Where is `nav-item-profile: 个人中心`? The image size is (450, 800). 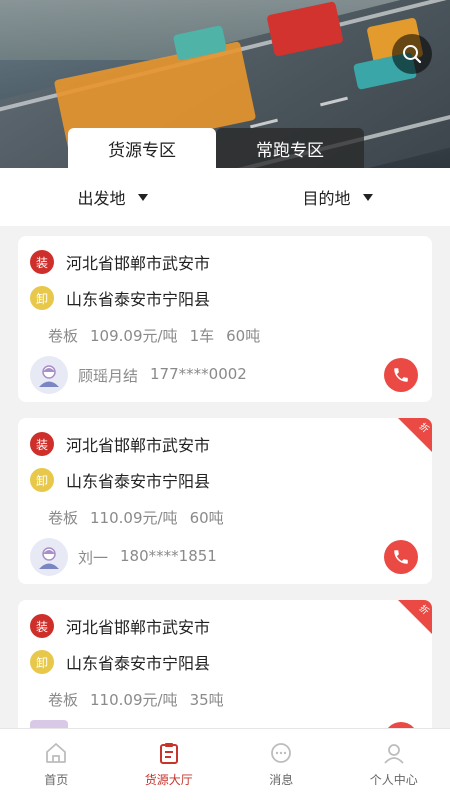
nav-item-profile: 个人中心 is located at coordinates (394, 764).